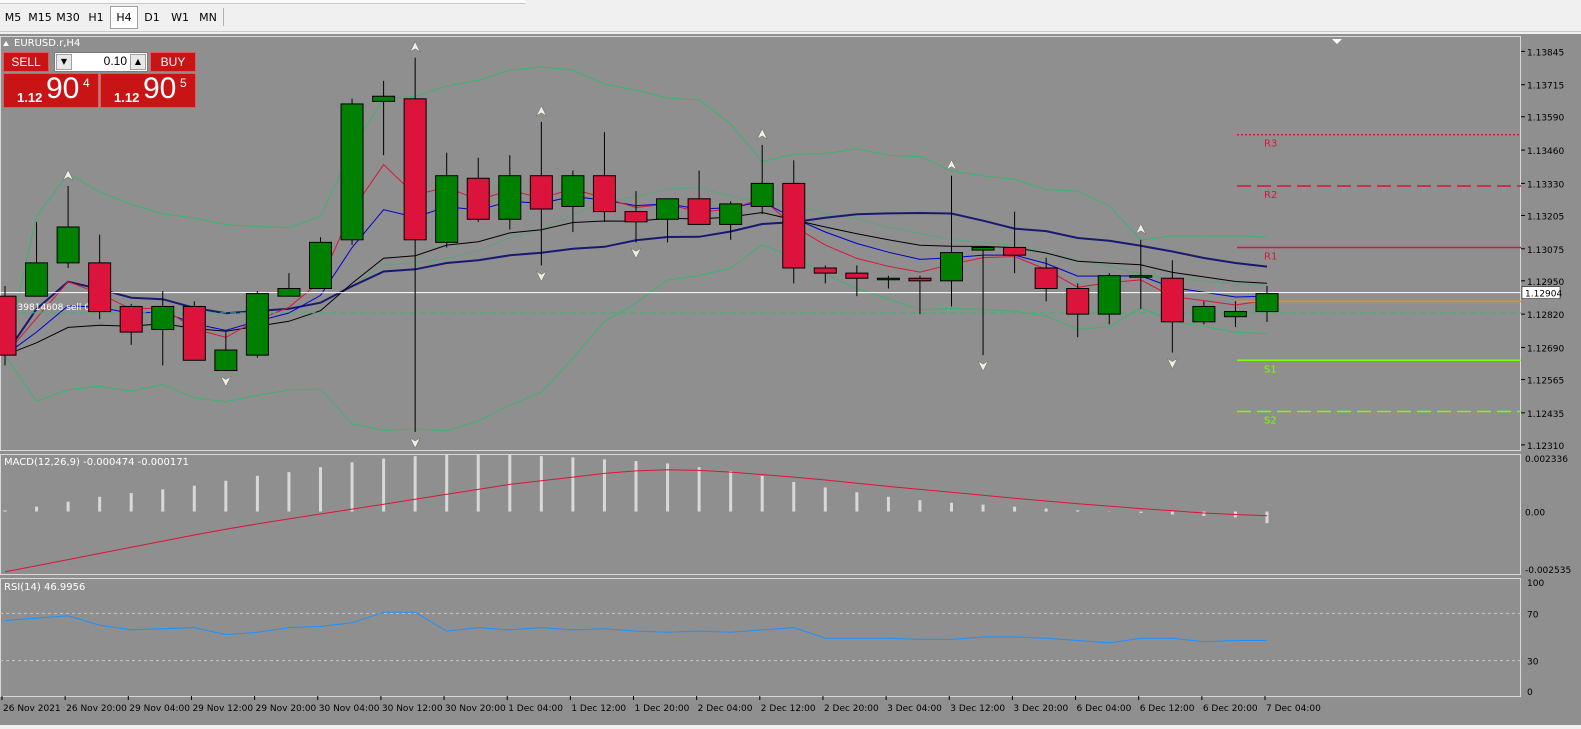  What do you see at coordinates (64, 62) in the screenshot?
I see `lot-decrease-icon: ▼` at bounding box center [64, 62].